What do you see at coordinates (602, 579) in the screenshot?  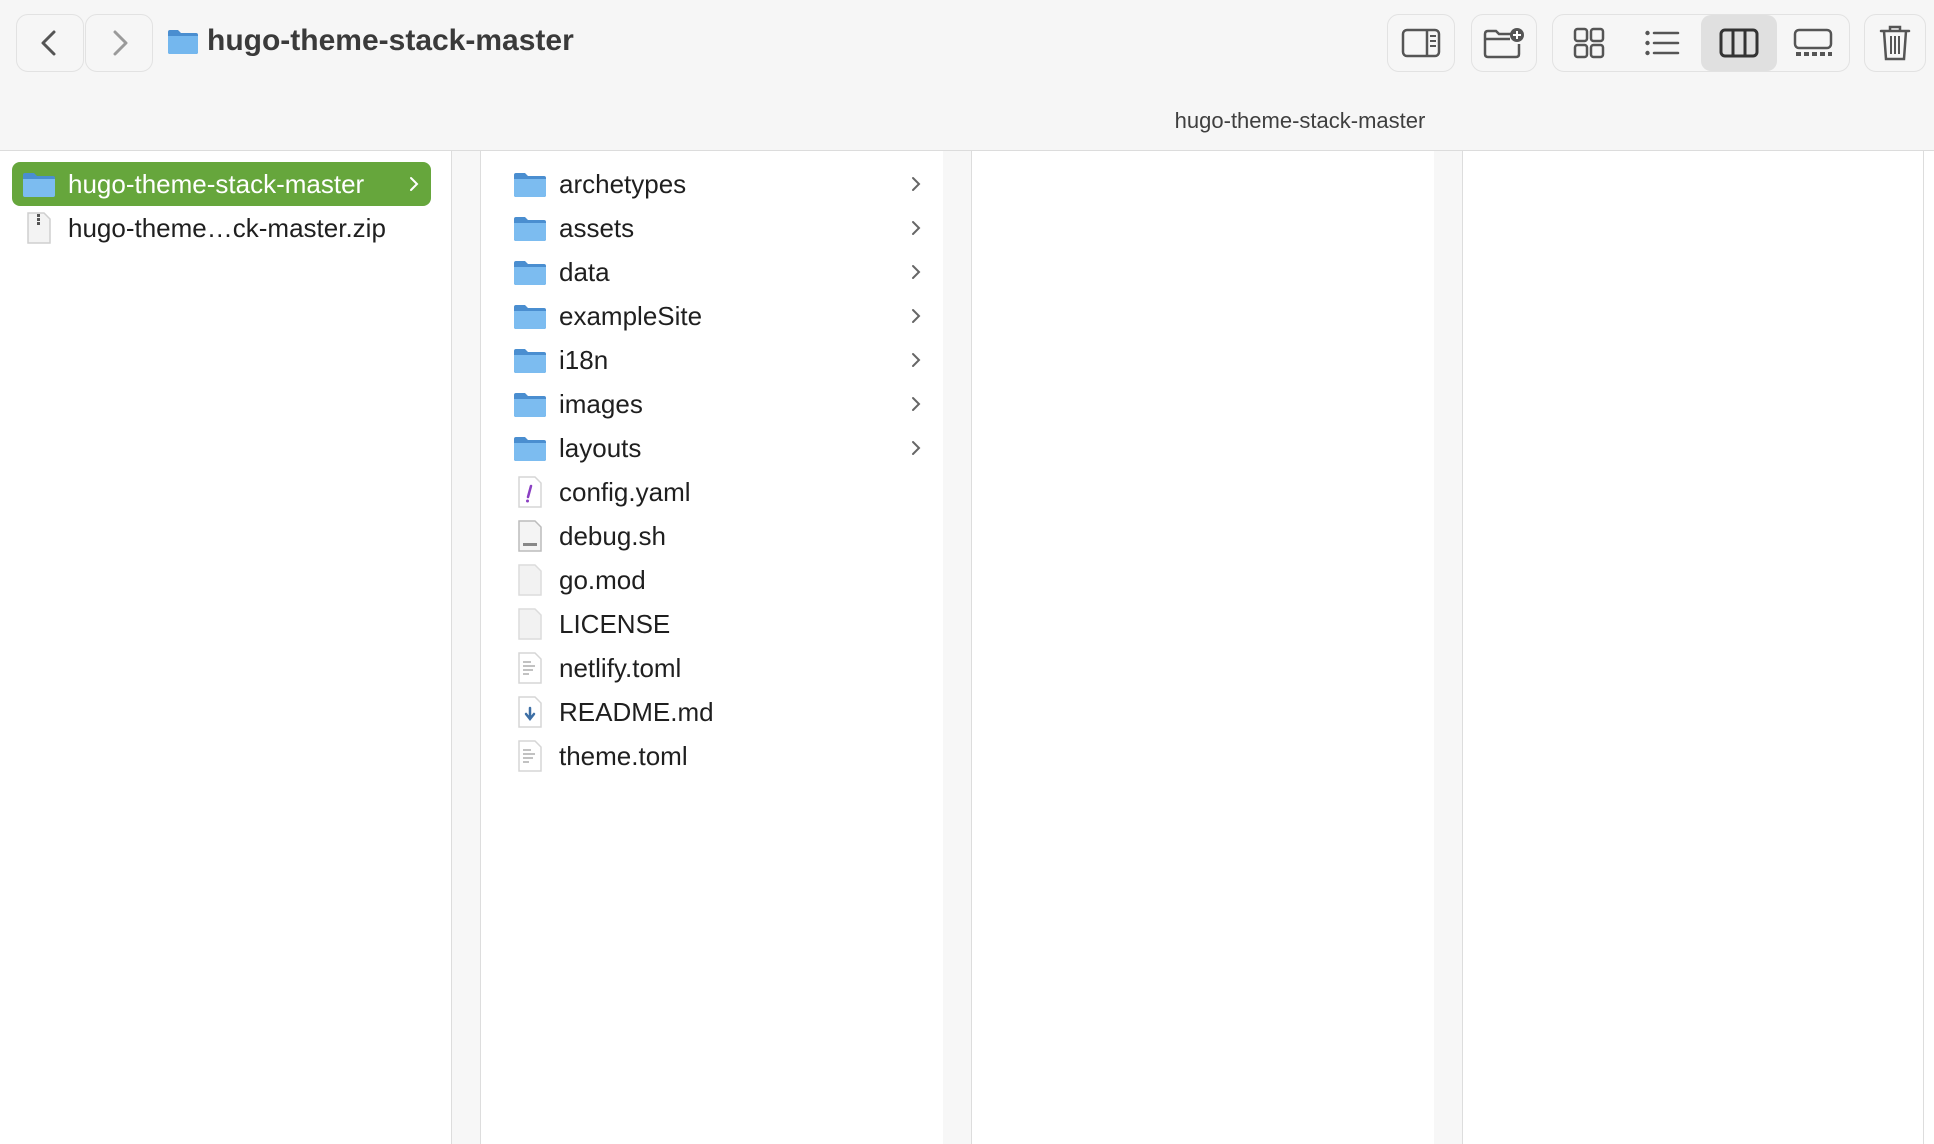 I see `list-item-label: go.mod` at bounding box center [602, 579].